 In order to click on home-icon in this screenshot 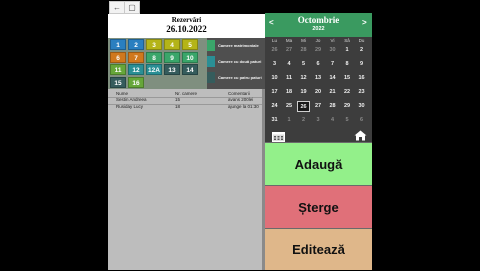, I will do `click(360, 134)`.